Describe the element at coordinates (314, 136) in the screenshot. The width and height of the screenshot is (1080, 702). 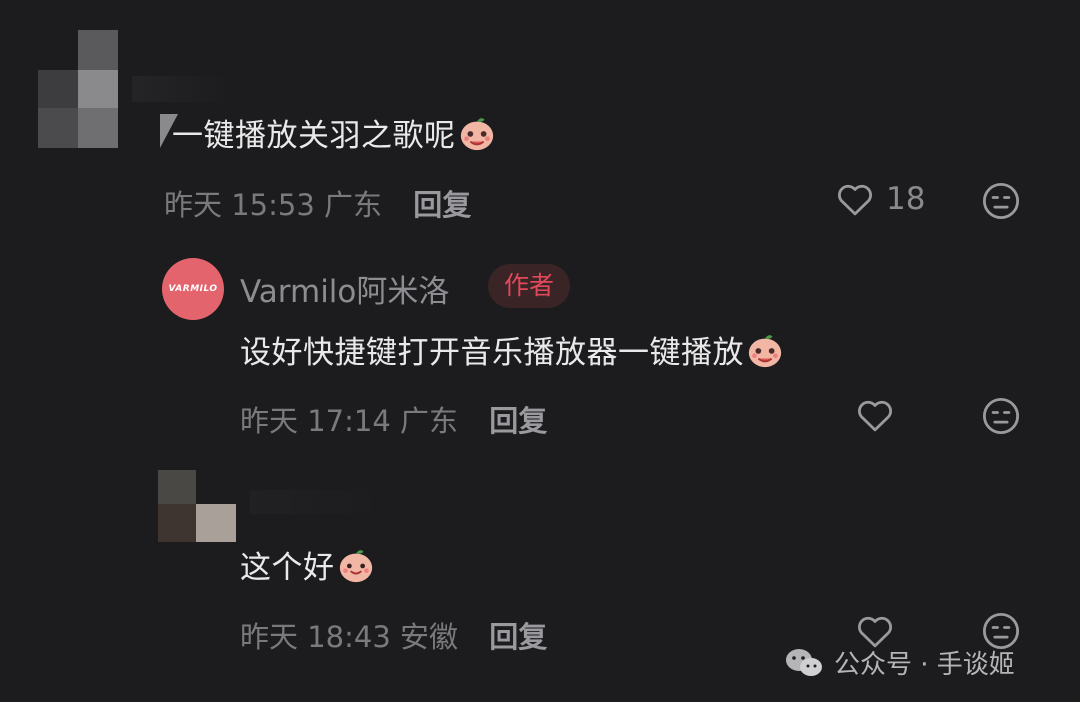
I see `comment-text-content: 一键播放关羽之歌呢` at that location.